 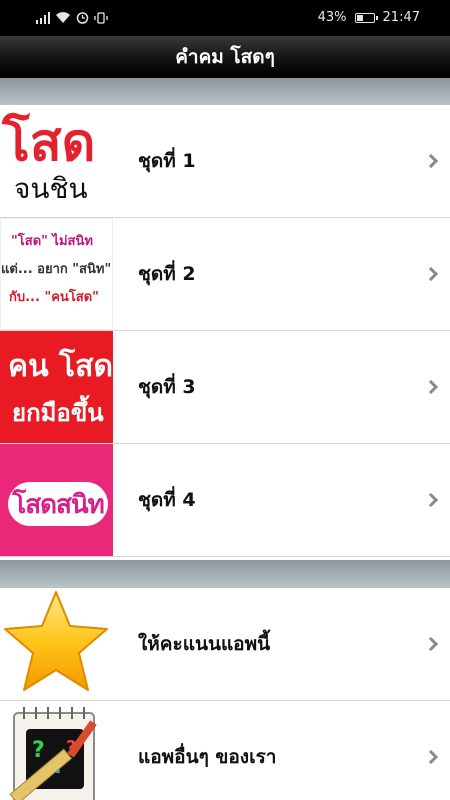 I want to click on thumbnail-text: แต่... อยาก "สนิท", so click(x=56, y=269).